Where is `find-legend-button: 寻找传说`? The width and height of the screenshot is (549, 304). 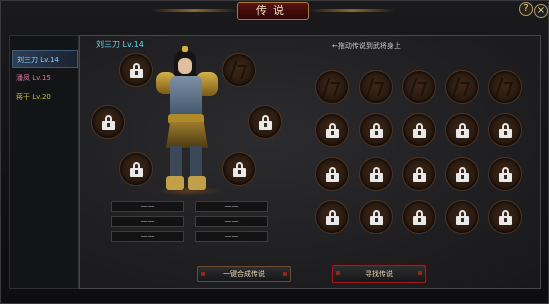 find-legend-button: 寻找传说 is located at coordinates (379, 274).